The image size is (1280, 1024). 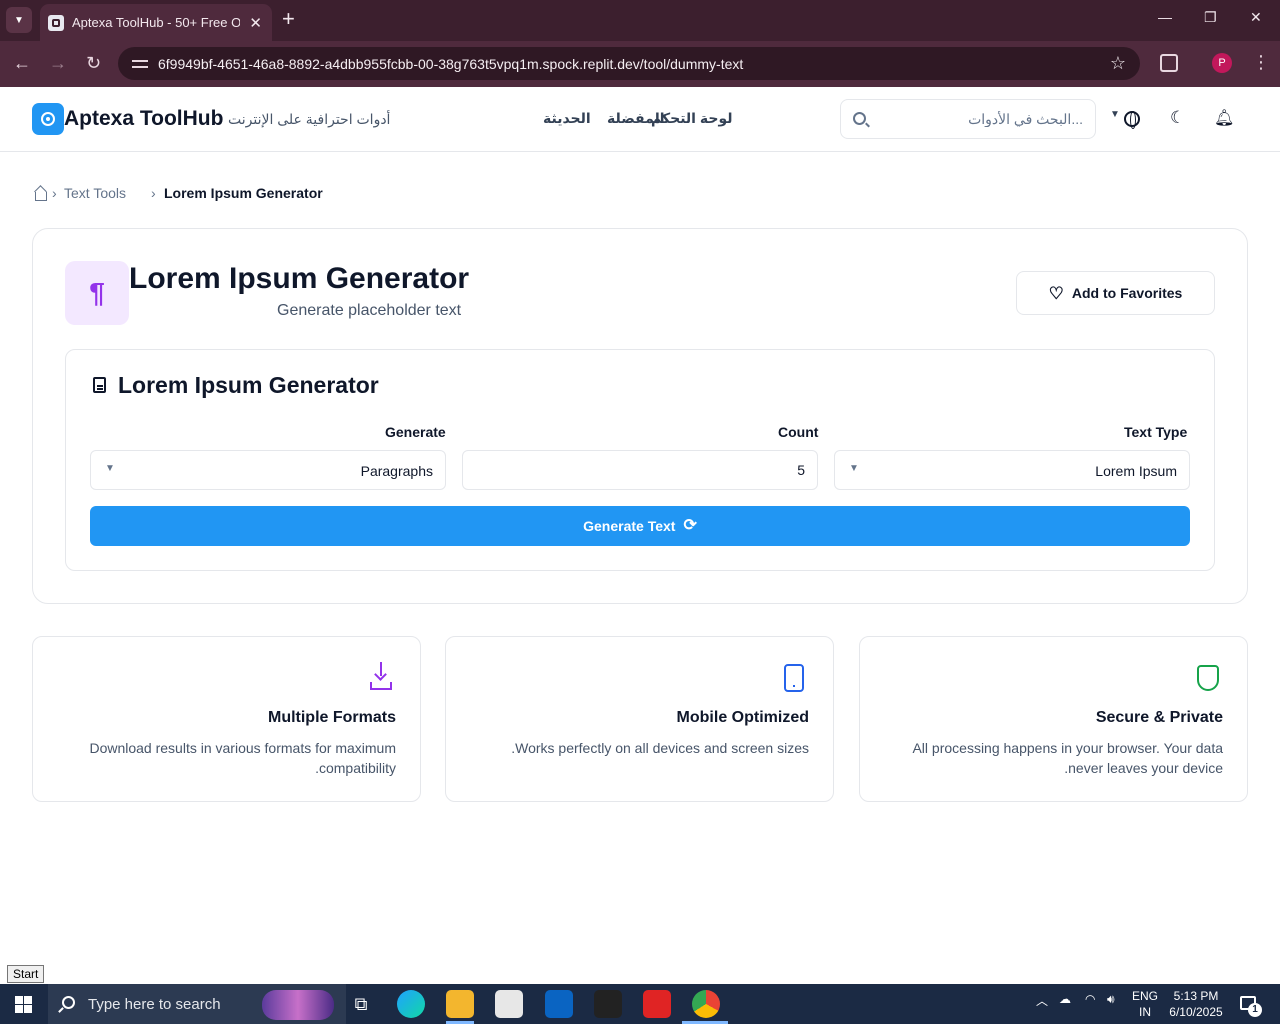 I want to click on language-chevron-down-icon: ▼, so click(x=1115, y=114).